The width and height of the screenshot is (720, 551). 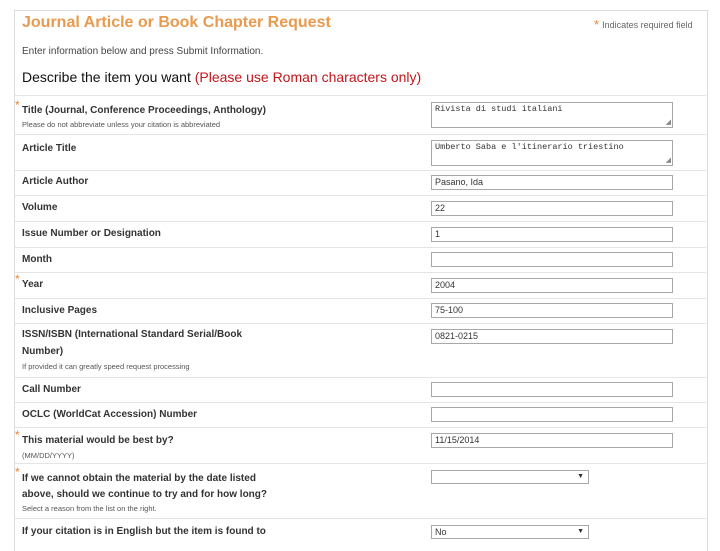 I want to click on month-label: Month, so click(x=37, y=259).